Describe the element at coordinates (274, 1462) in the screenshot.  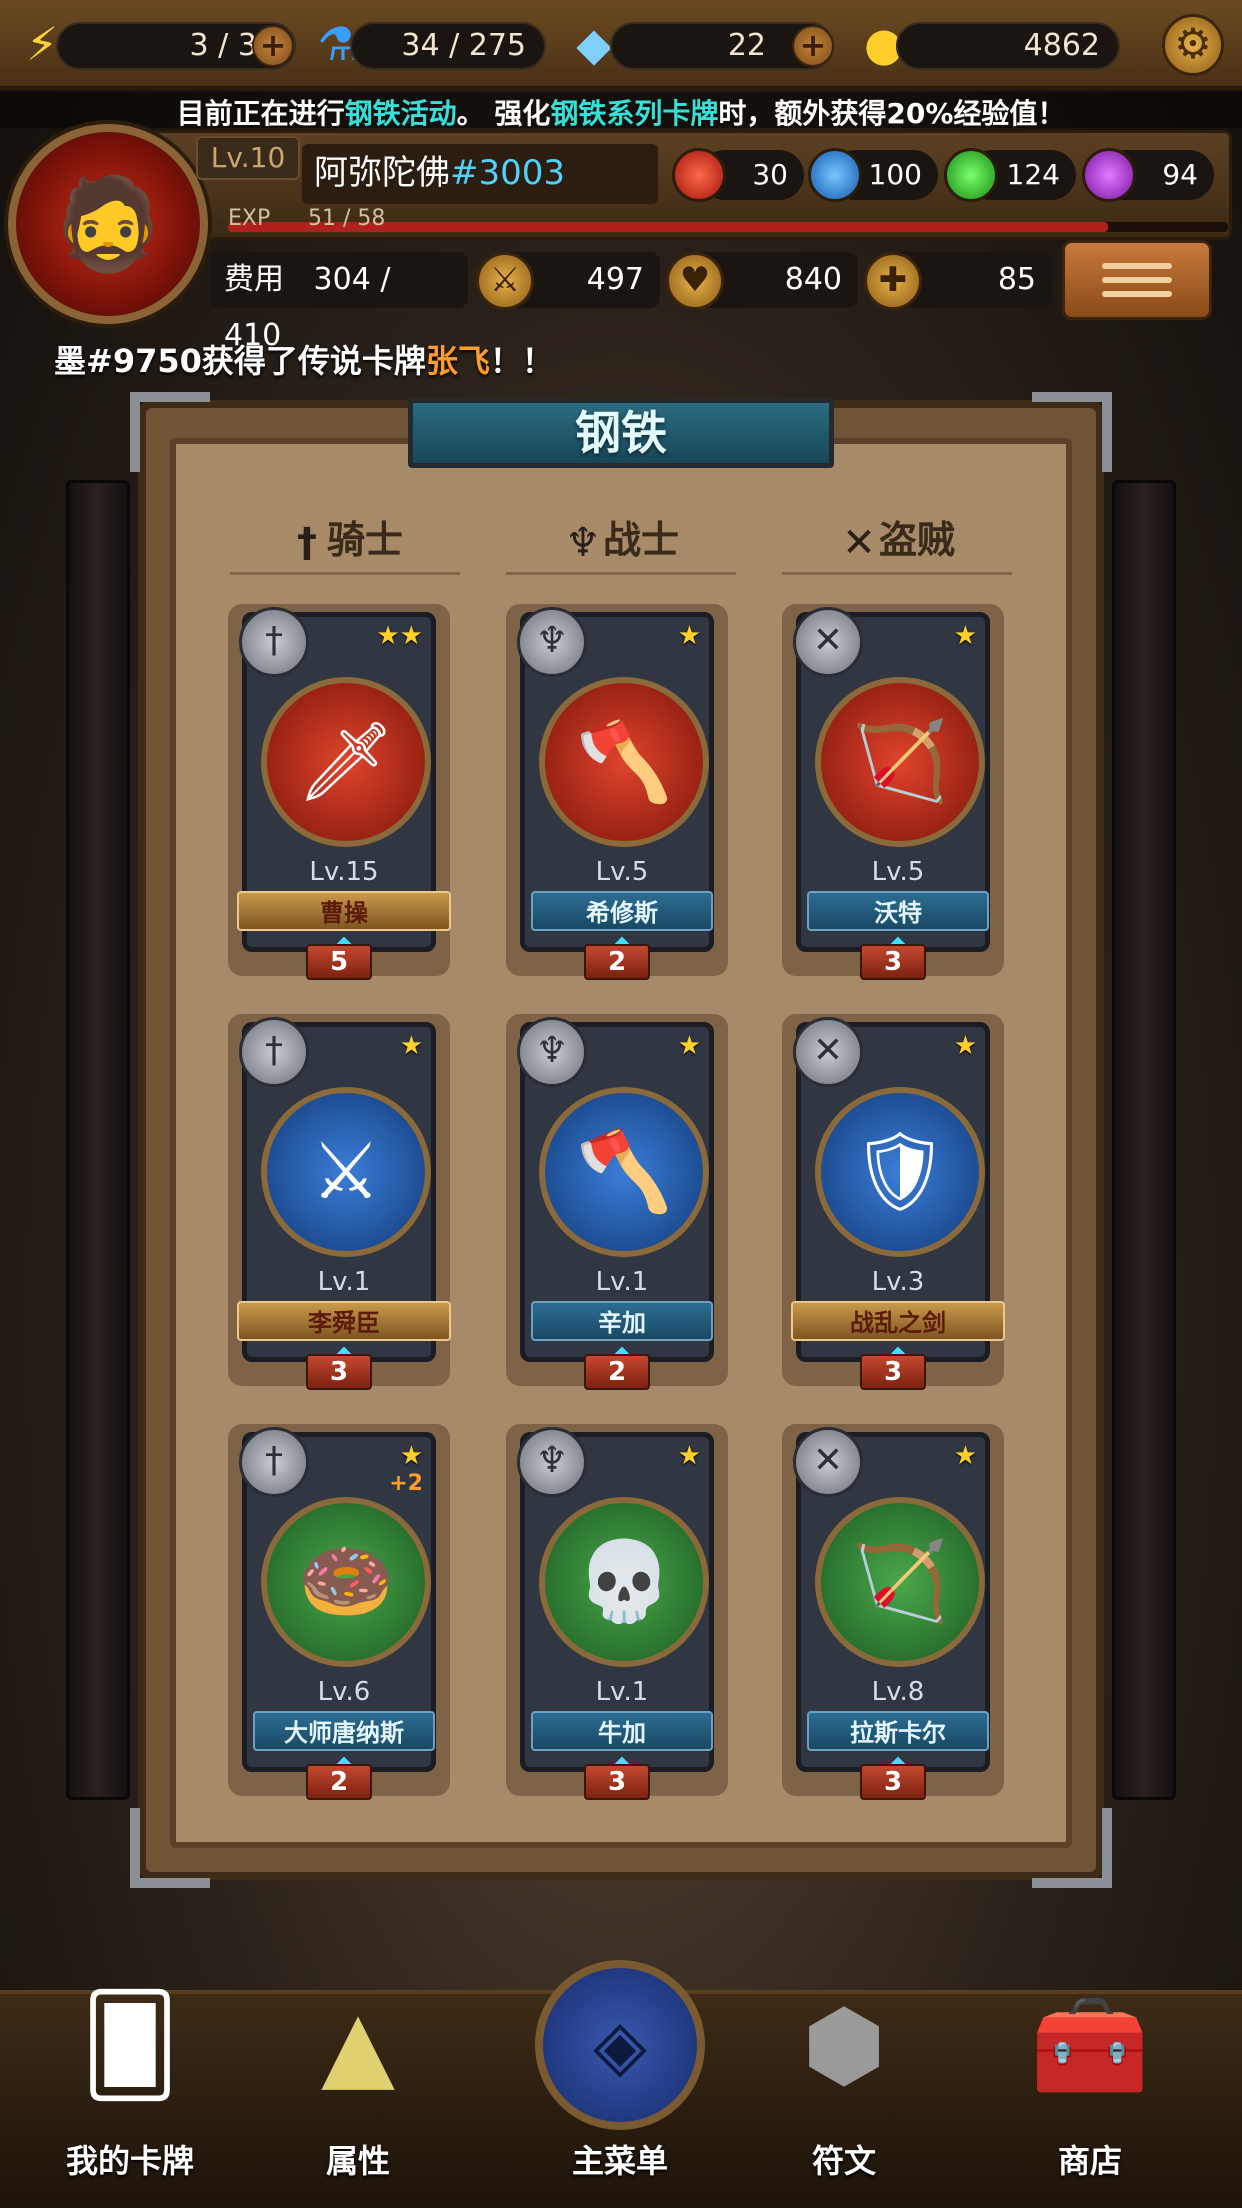
I see `class-badge-icon: †` at that location.